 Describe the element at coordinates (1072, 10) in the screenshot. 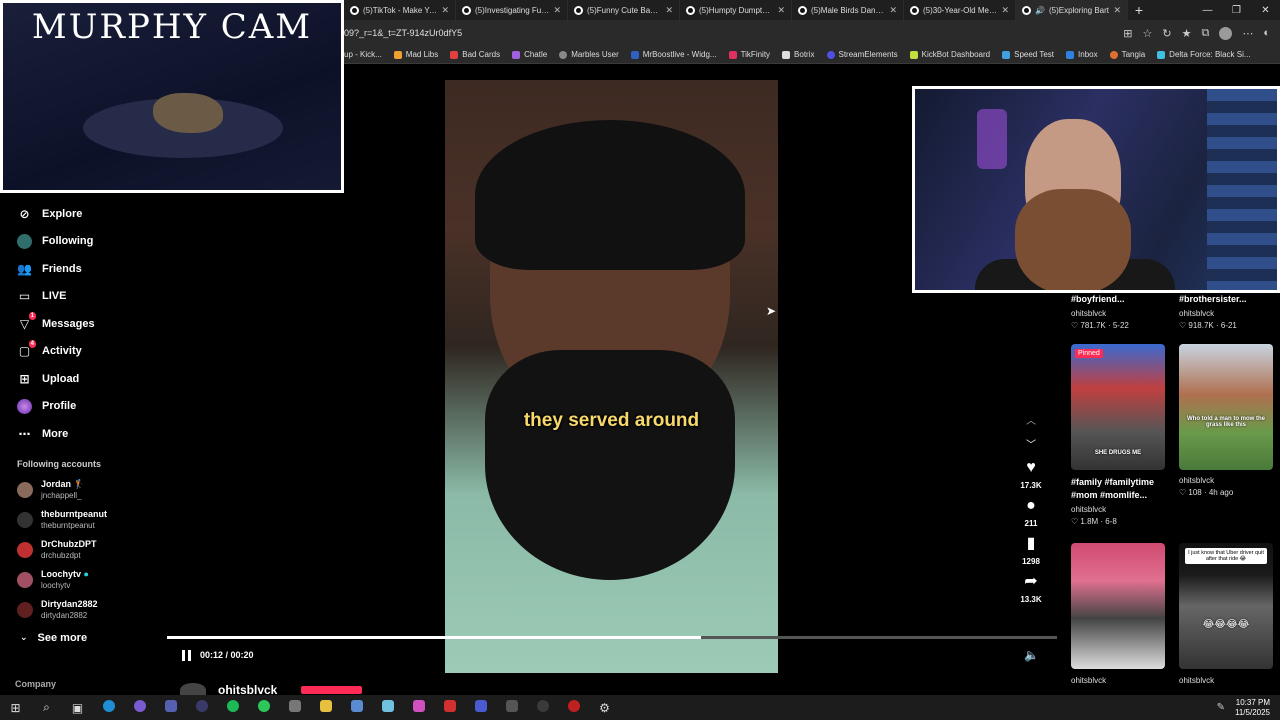

I see `browser-tab-active: 🔊 (5)Exploring Bart ✕` at that location.